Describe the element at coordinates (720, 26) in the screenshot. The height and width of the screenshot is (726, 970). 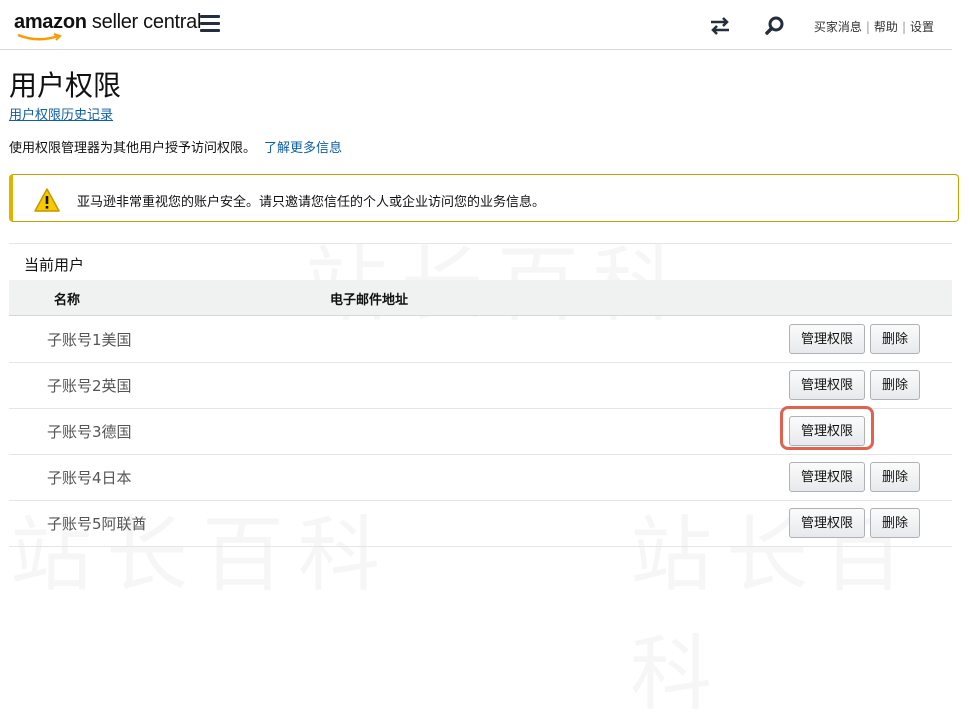
I see `switch-account-icon` at that location.